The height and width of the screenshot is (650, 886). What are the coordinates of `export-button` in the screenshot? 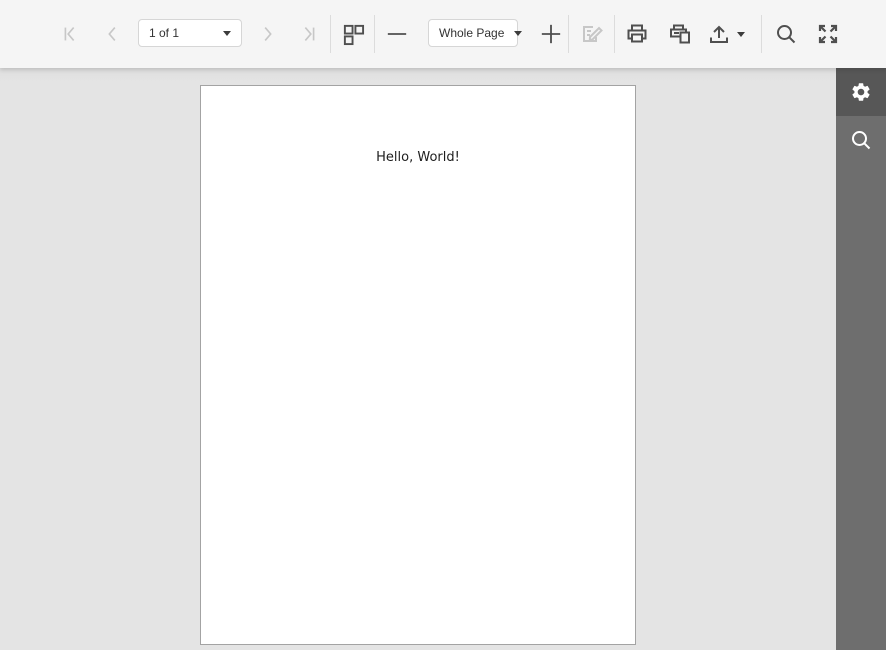 It's located at (726, 34).